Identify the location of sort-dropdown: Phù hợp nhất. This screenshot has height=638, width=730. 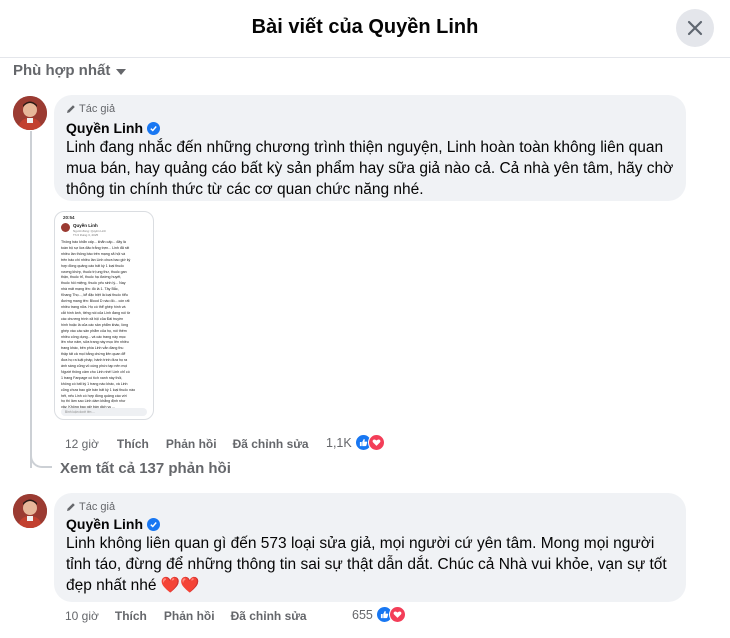
(70, 70).